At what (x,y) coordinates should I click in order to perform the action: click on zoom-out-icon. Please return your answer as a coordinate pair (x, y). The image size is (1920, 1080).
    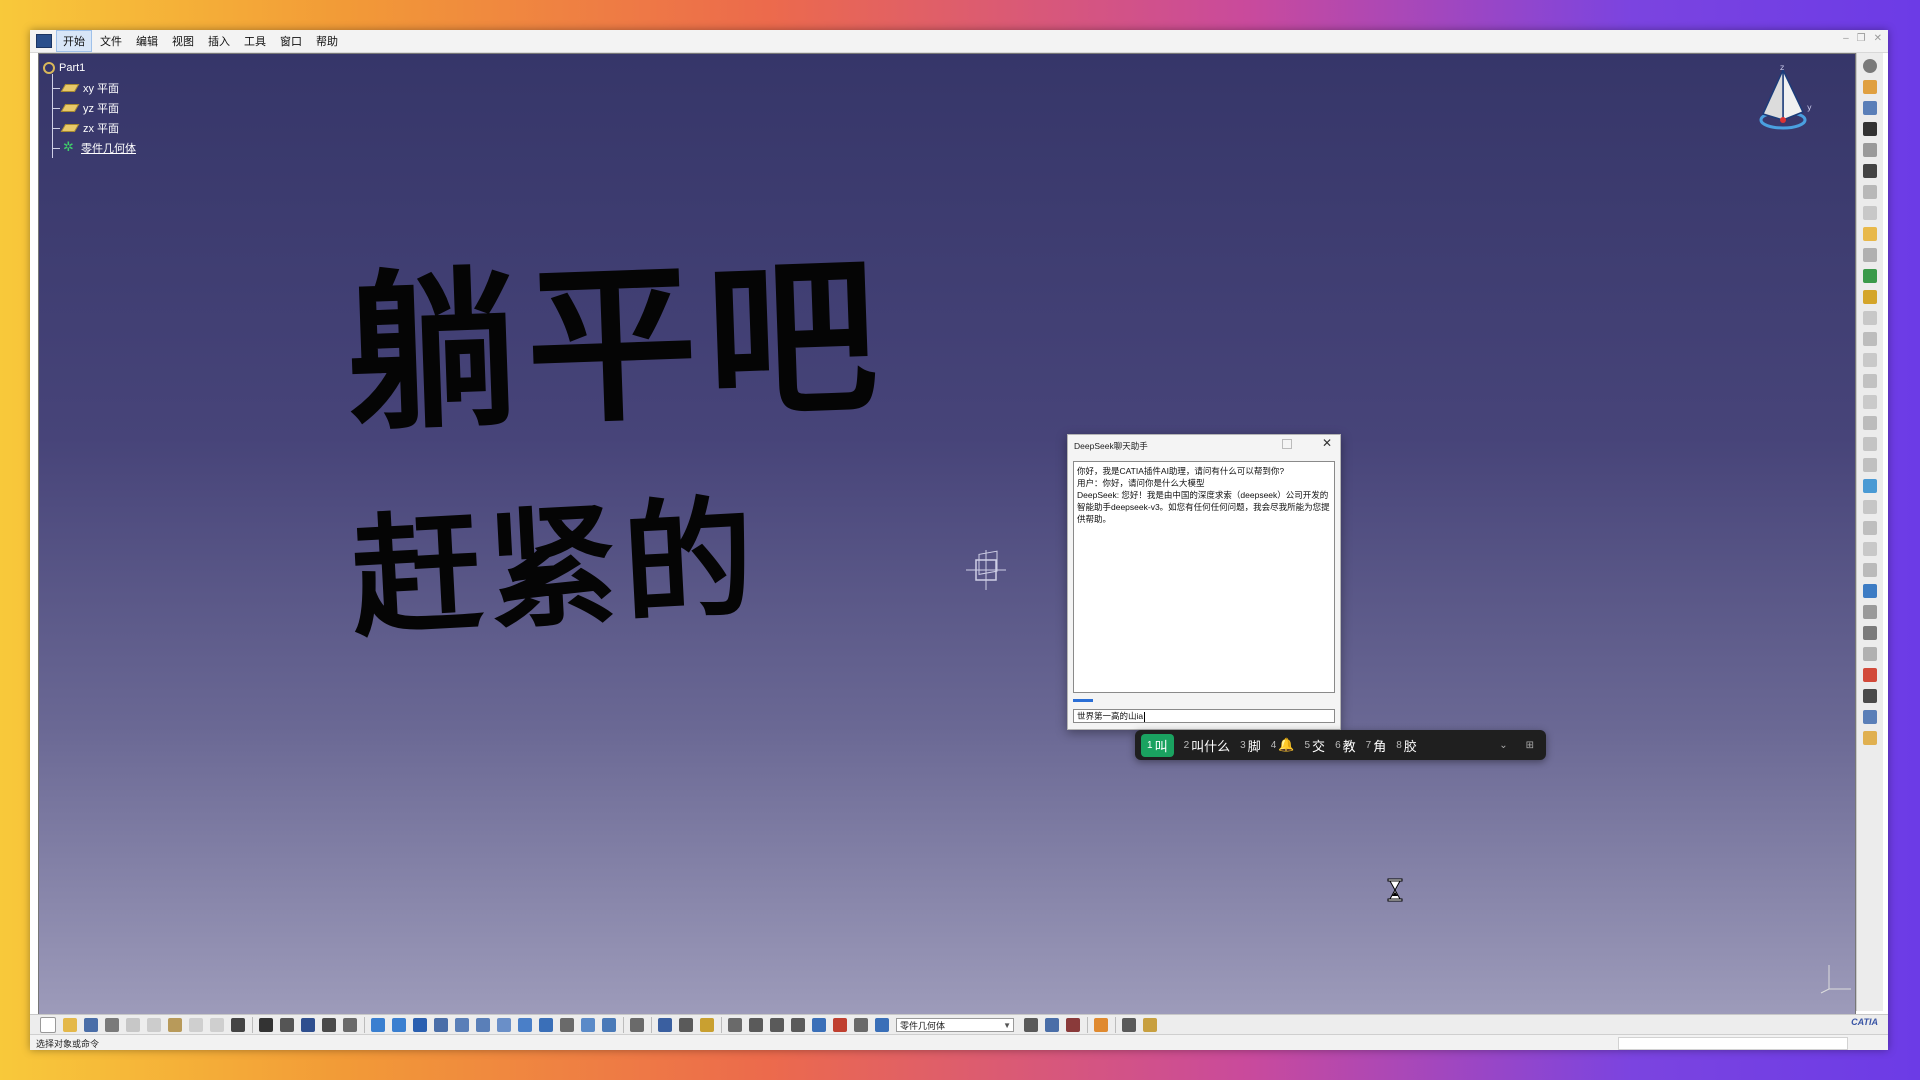
    Looking at the image, I should click on (483, 1024).